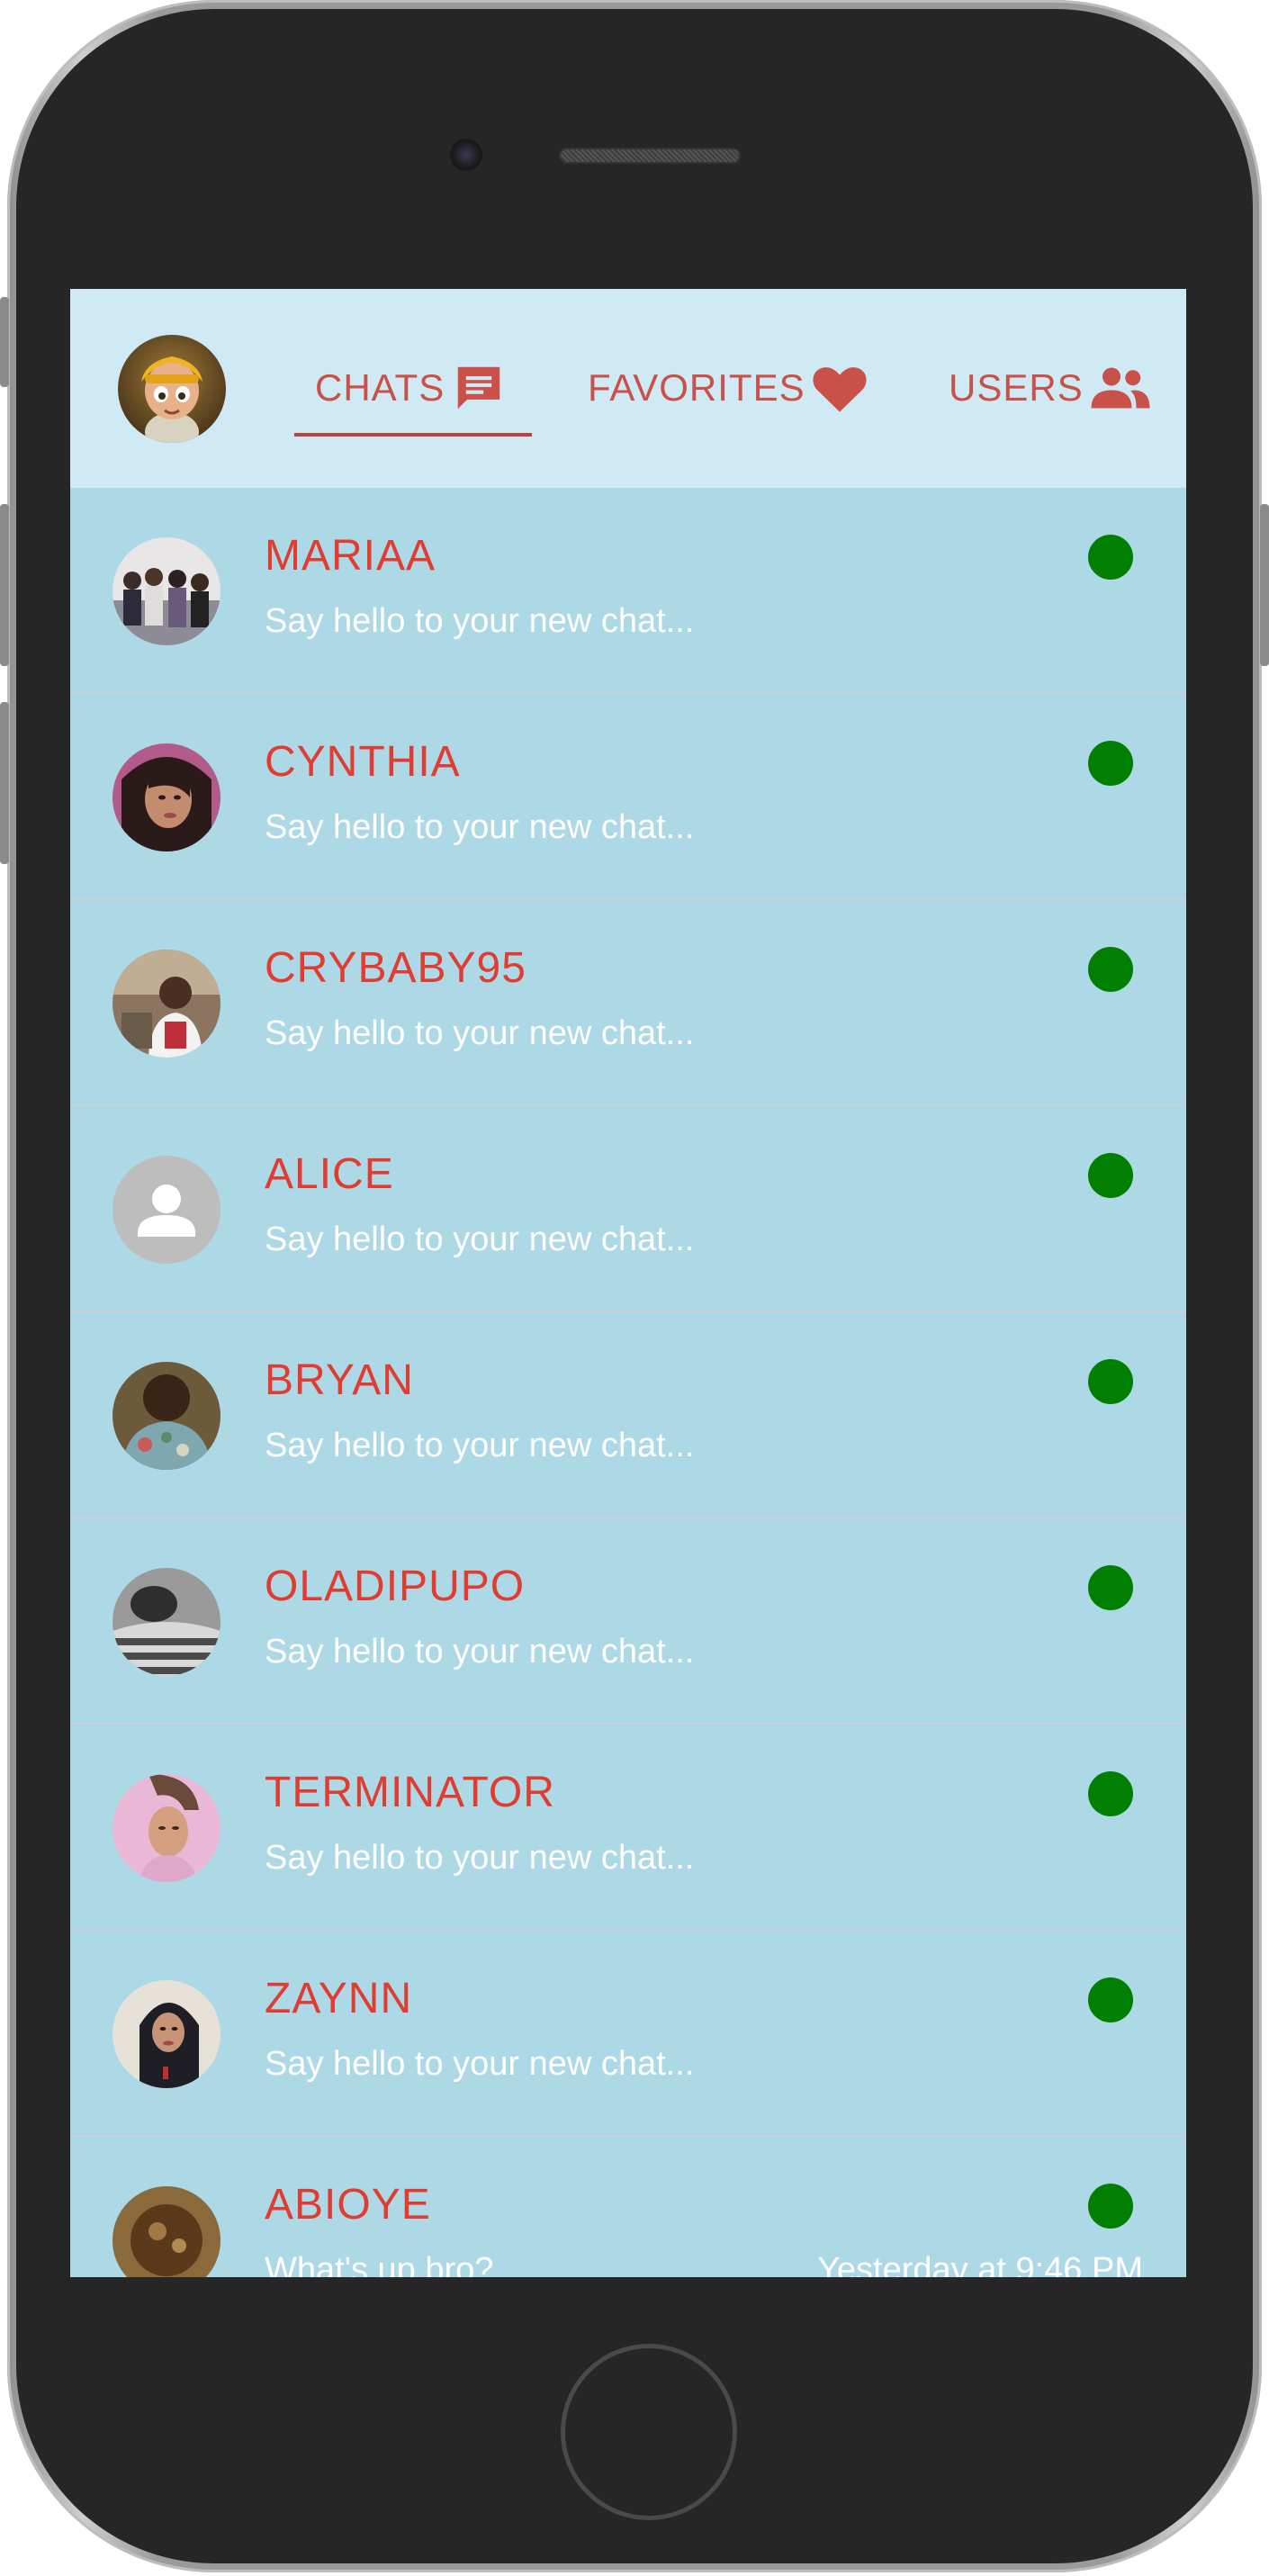 The height and width of the screenshot is (2576, 1269). What do you see at coordinates (339, 1998) in the screenshot?
I see `contact-name: ZAYNN` at bounding box center [339, 1998].